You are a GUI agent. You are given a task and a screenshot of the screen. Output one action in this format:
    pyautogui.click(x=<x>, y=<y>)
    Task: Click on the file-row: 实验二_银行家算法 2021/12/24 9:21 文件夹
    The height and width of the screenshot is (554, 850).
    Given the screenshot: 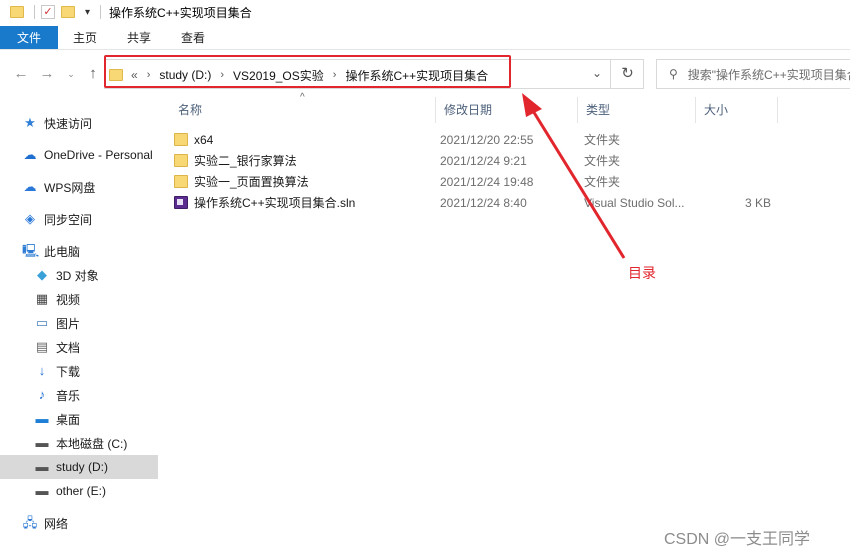 What is the action you would take?
    pyautogui.click(x=504, y=160)
    